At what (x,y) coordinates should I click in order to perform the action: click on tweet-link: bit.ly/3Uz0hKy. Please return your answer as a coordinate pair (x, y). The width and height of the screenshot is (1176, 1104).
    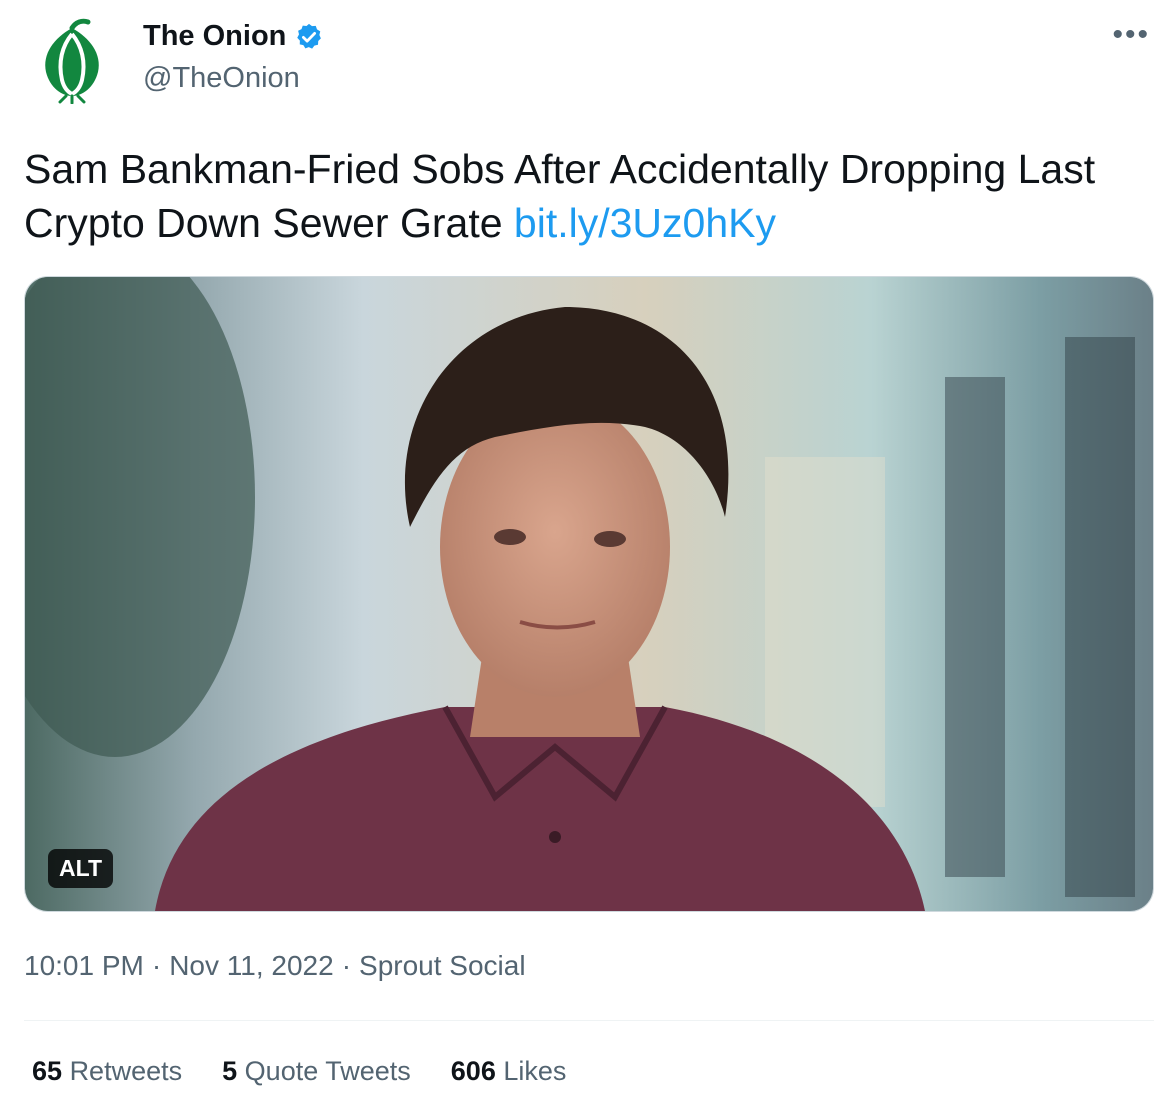
    Looking at the image, I should click on (645, 223).